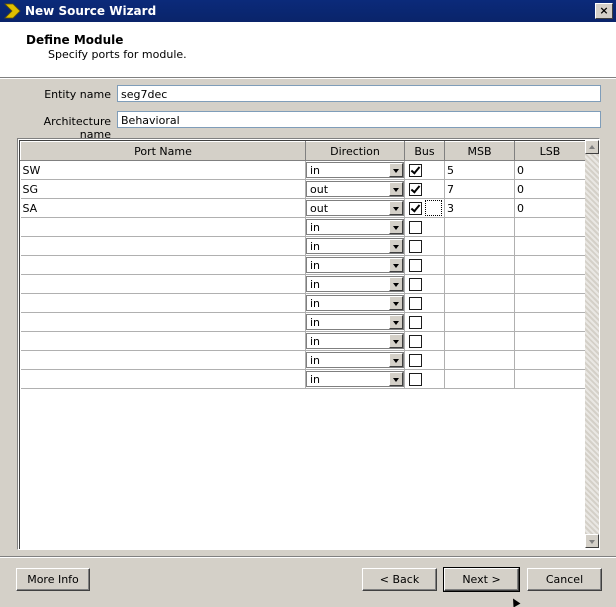 Image resolution: width=616 pixels, height=607 pixels. What do you see at coordinates (359, 93) in the screenshot?
I see `entity-name-input: seg7dec` at bounding box center [359, 93].